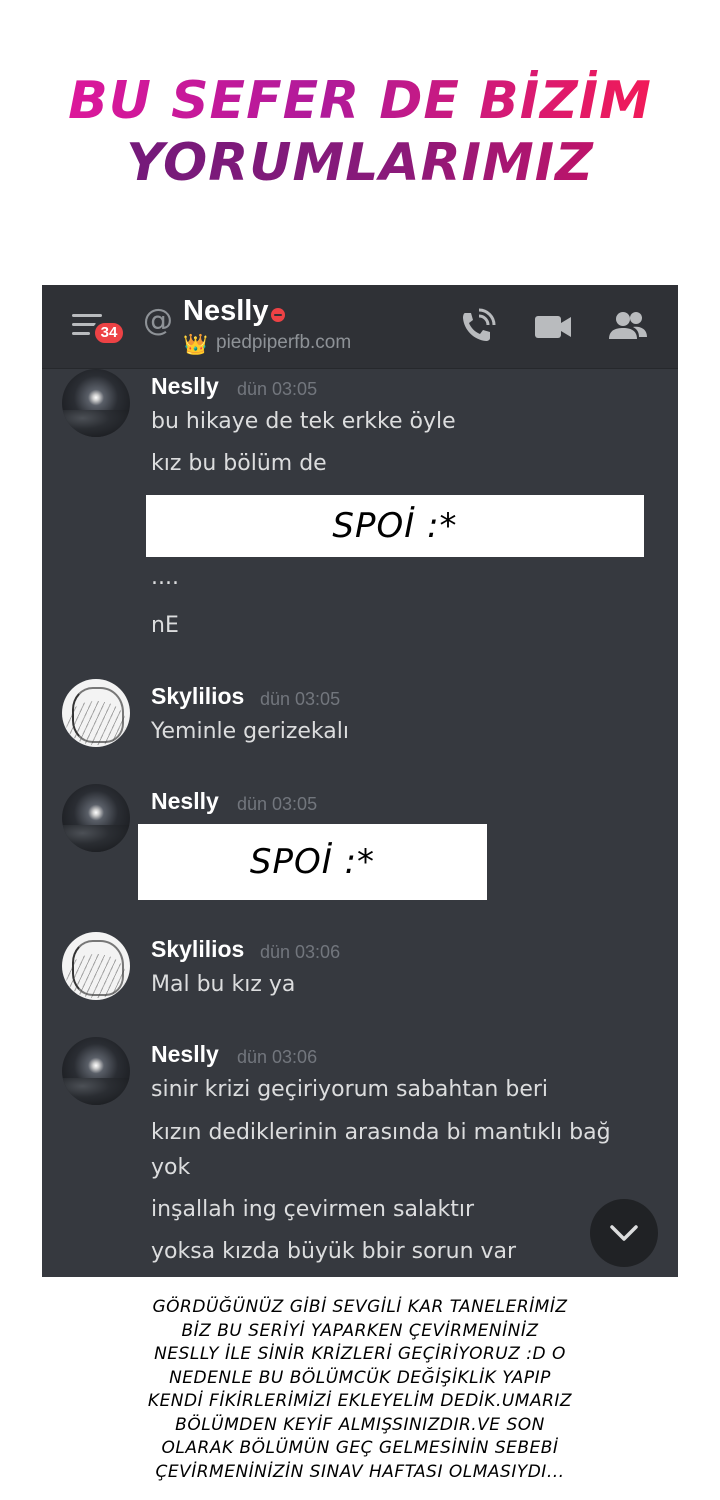 The height and width of the screenshot is (1500, 720). Describe the element at coordinates (360, 1424) in the screenshot. I see `caption-line: BÖLÜMDEN KEYİF ALMIŞSINIZDIR.VE SON` at that location.